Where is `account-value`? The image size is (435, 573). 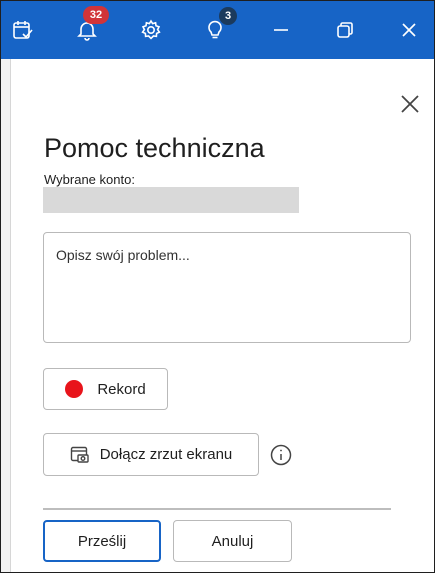
account-value is located at coordinates (171, 200).